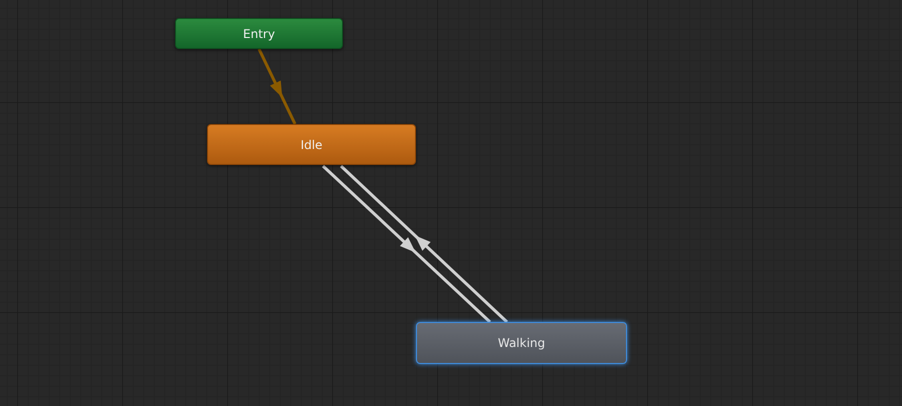 The width and height of the screenshot is (902, 406). Describe the element at coordinates (521, 343) in the screenshot. I see `state-node: Walking` at that location.